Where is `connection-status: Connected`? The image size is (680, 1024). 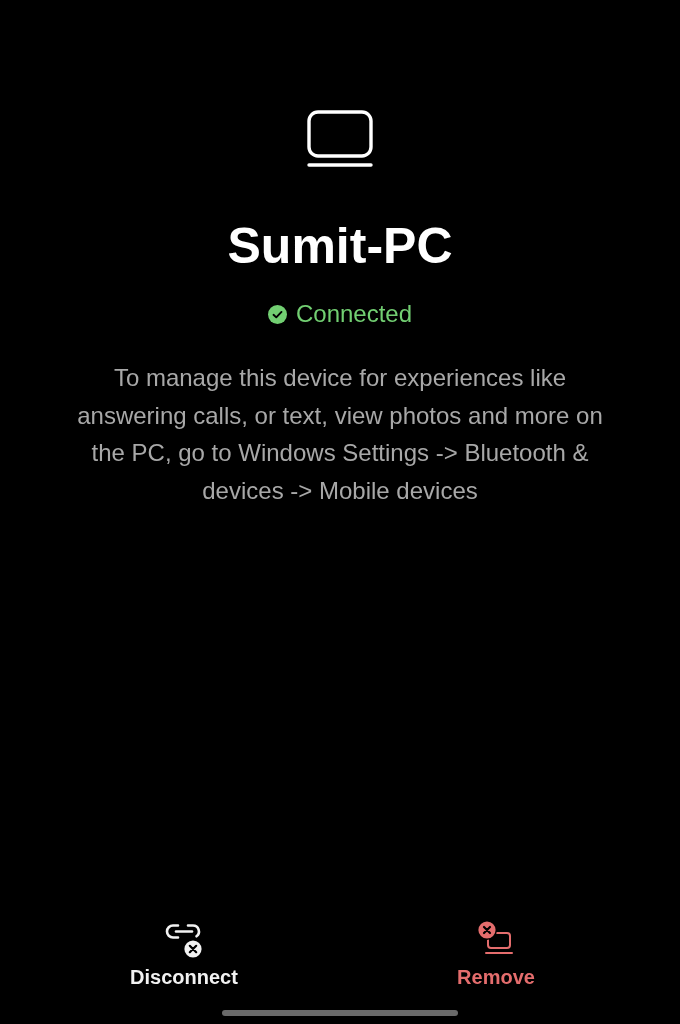 connection-status: Connected is located at coordinates (354, 314).